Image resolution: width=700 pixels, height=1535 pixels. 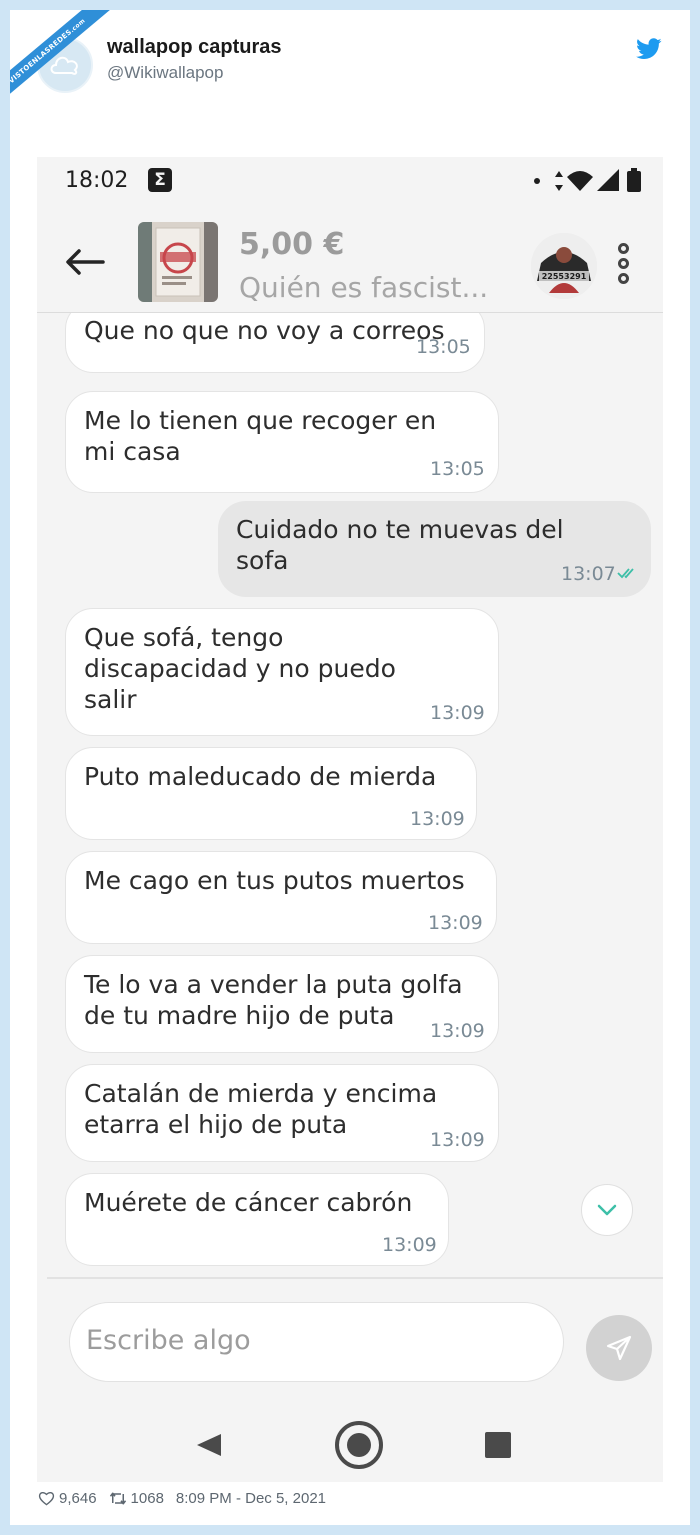 What do you see at coordinates (316, 1342) in the screenshot?
I see `message-input: Escribe algo` at bounding box center [316, 1342].